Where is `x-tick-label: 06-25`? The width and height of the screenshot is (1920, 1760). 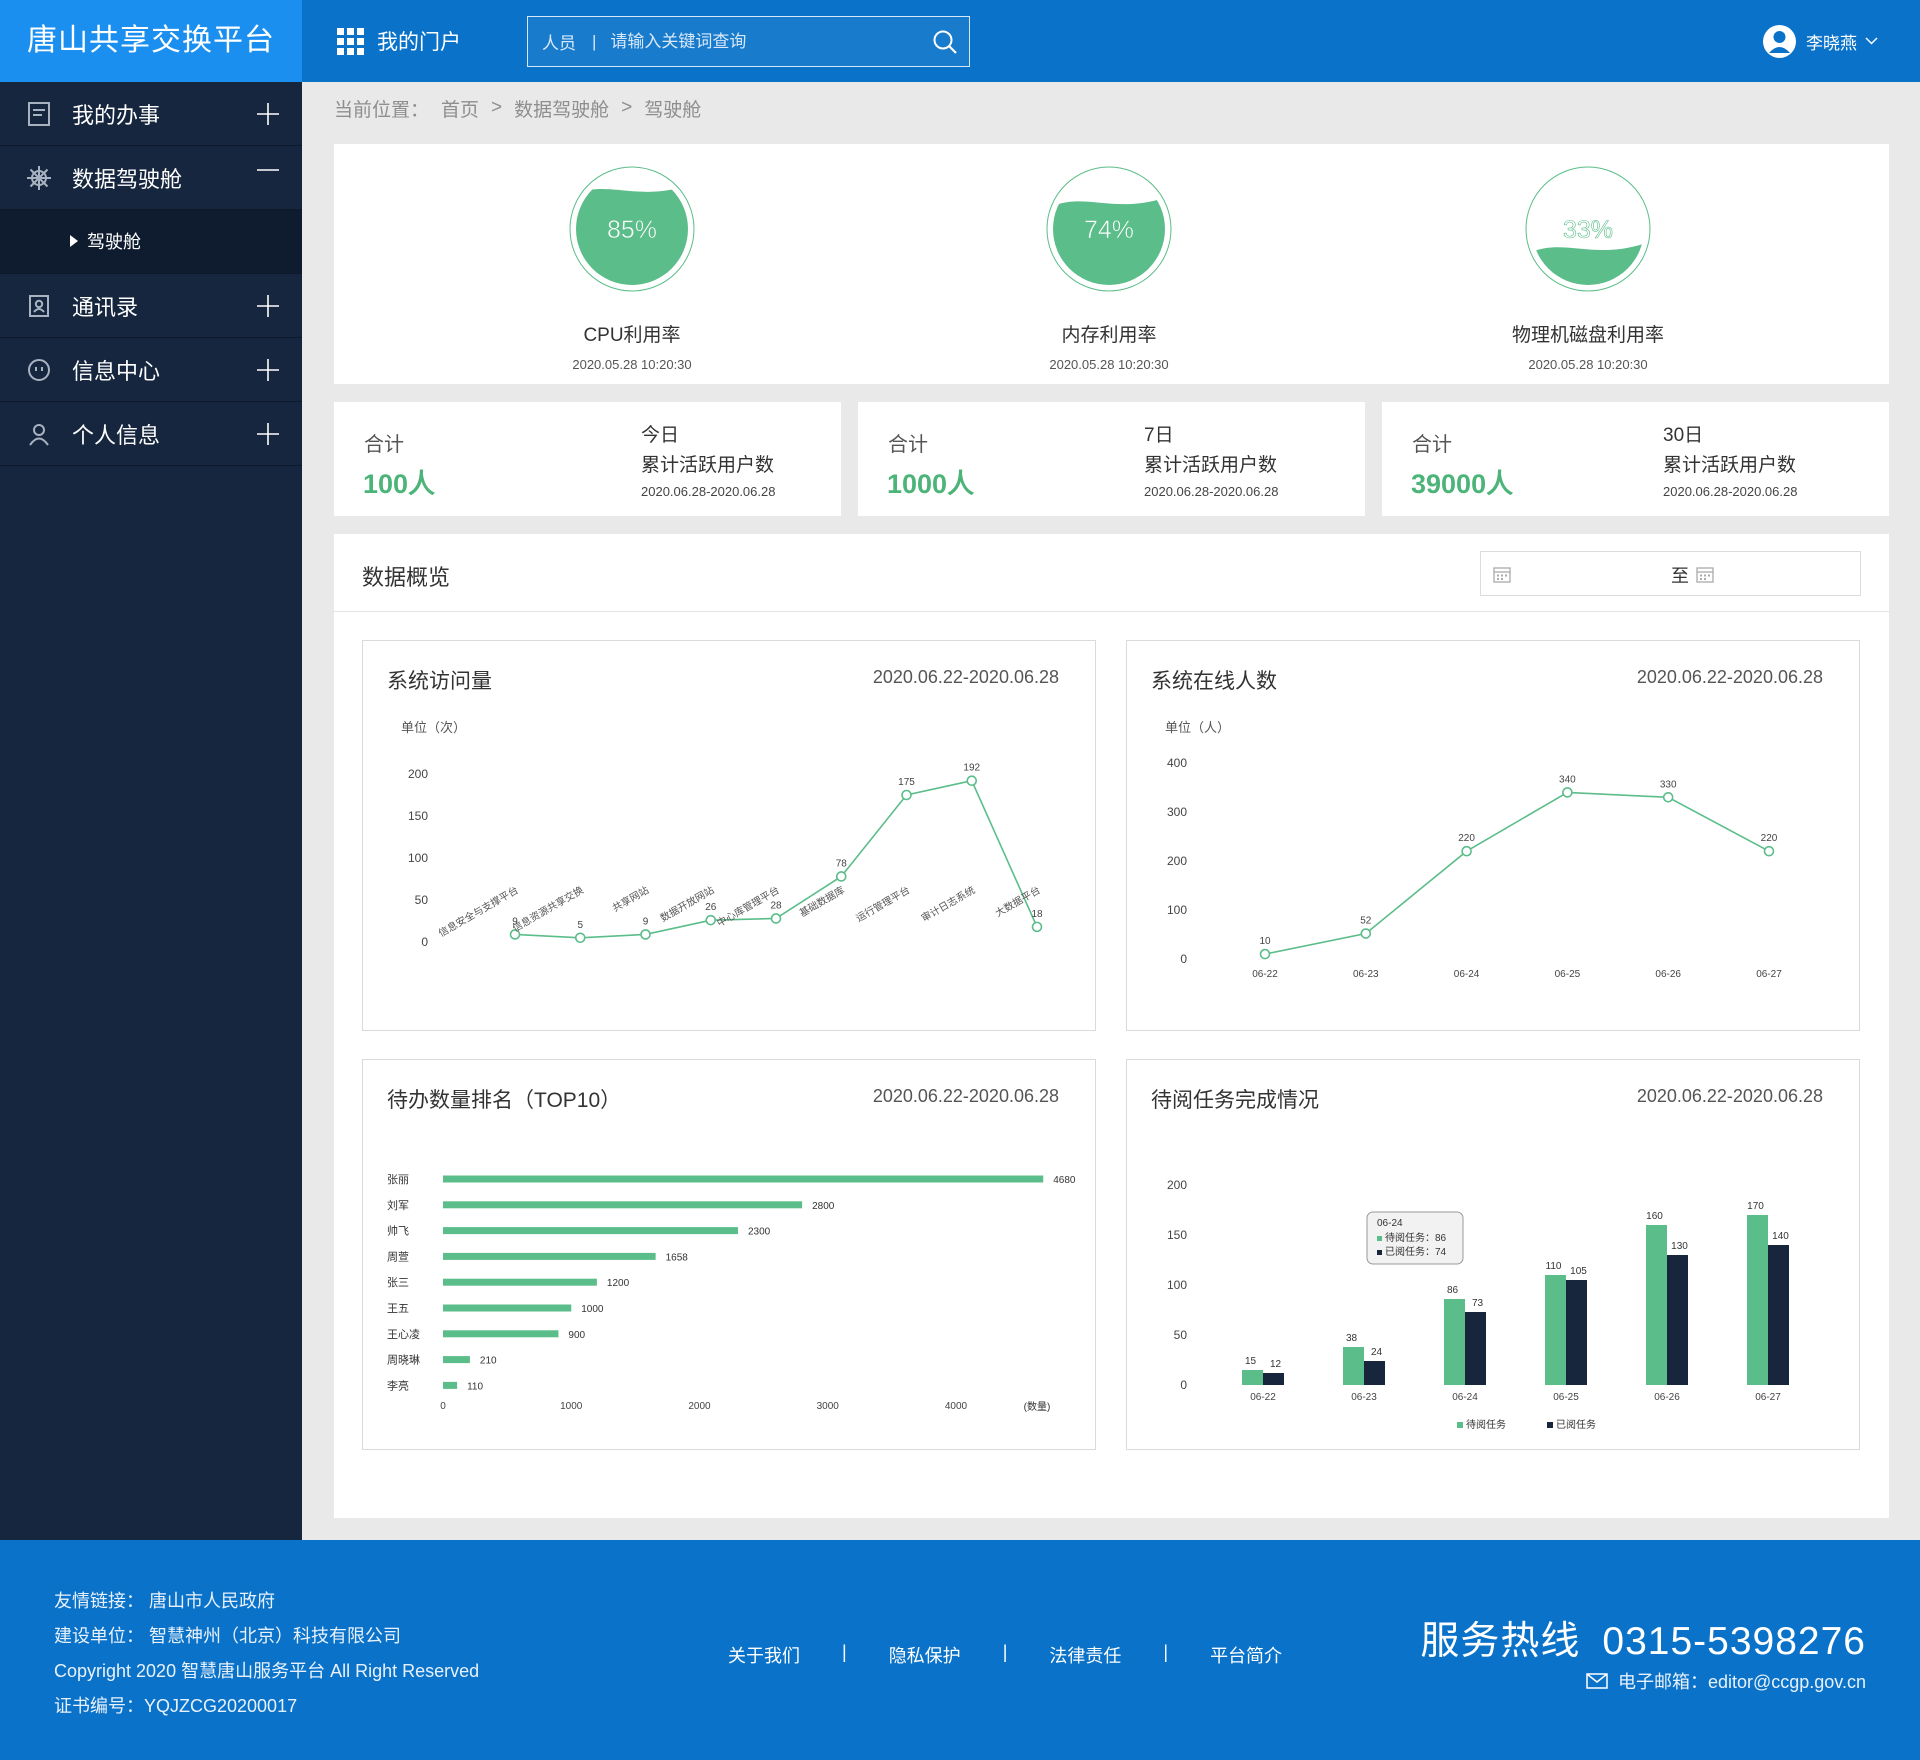 x-tick-label: 06-25 is located at coordinates (1566, 1397).